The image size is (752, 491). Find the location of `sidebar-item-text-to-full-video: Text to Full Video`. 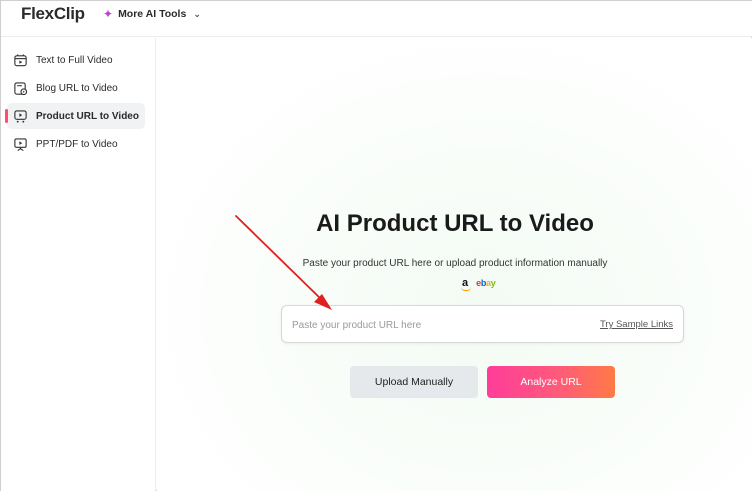

sidebar-item-text-to-full-video: Text to Full Video is located at coordinates (76, 60).